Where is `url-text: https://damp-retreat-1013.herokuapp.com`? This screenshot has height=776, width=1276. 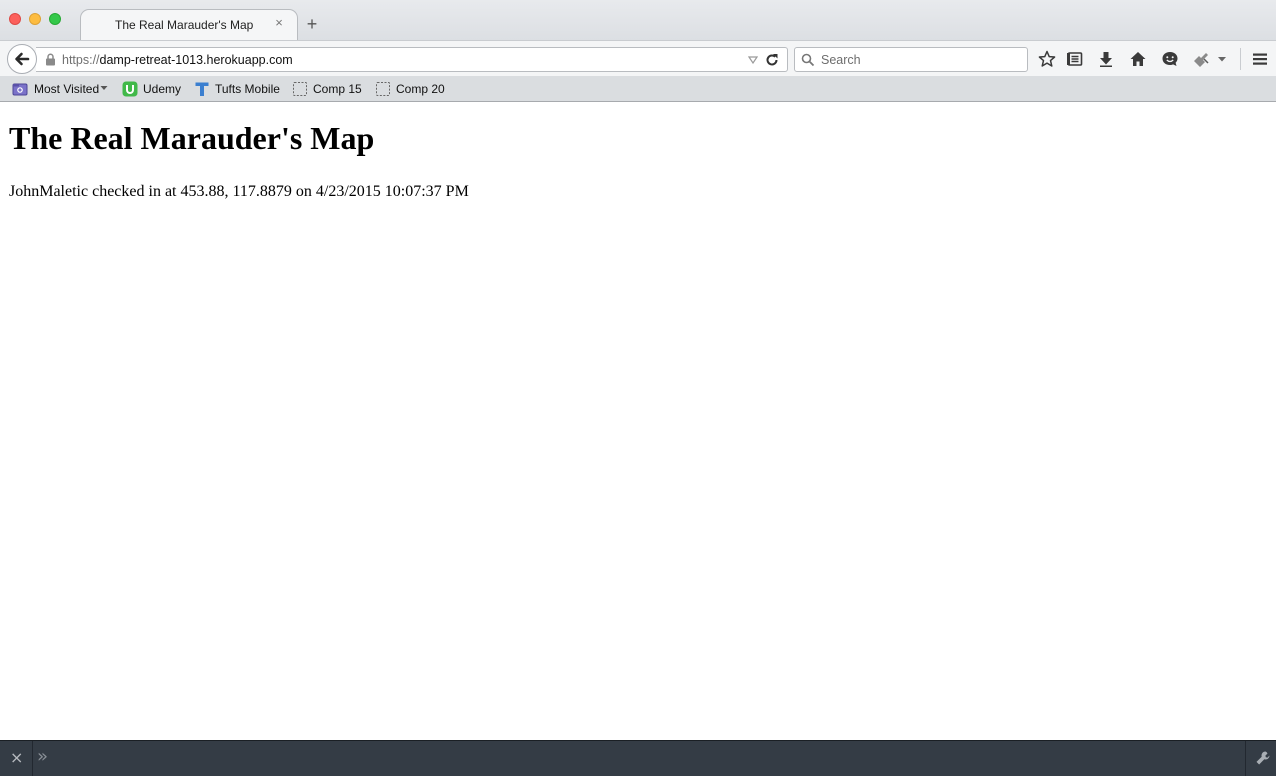 url-text: https://damp-retreat-1013.herokuapp.com is located at coordinates (177, 60).